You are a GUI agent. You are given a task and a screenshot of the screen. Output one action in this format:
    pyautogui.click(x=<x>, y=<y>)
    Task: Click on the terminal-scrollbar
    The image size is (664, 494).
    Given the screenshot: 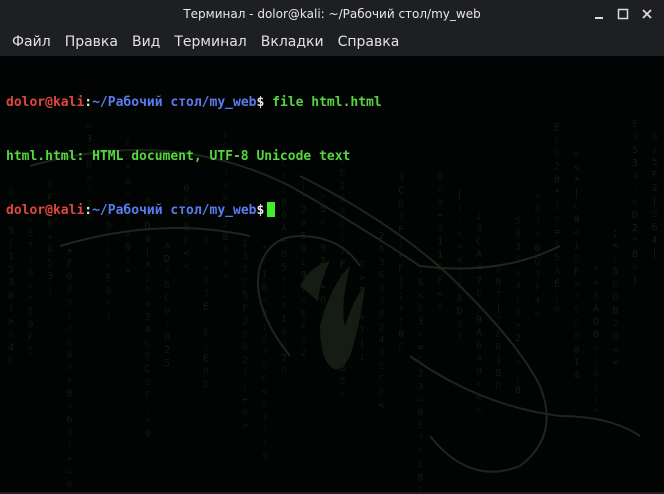 What is the action you would take?
    pyautogui.click(x=662, y=275)
    